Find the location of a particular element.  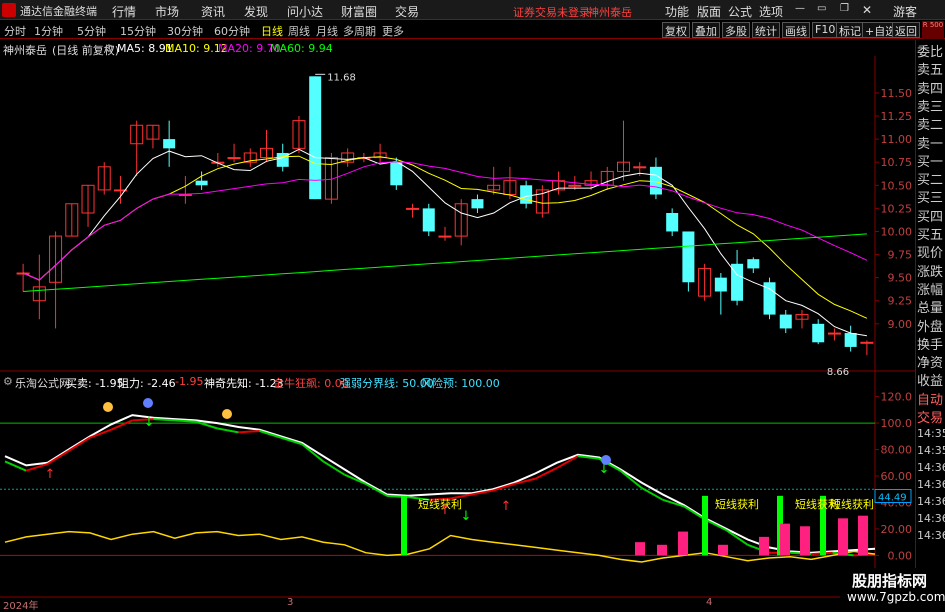

right-panel-item: 换手 is located at coordinates (930, 345).